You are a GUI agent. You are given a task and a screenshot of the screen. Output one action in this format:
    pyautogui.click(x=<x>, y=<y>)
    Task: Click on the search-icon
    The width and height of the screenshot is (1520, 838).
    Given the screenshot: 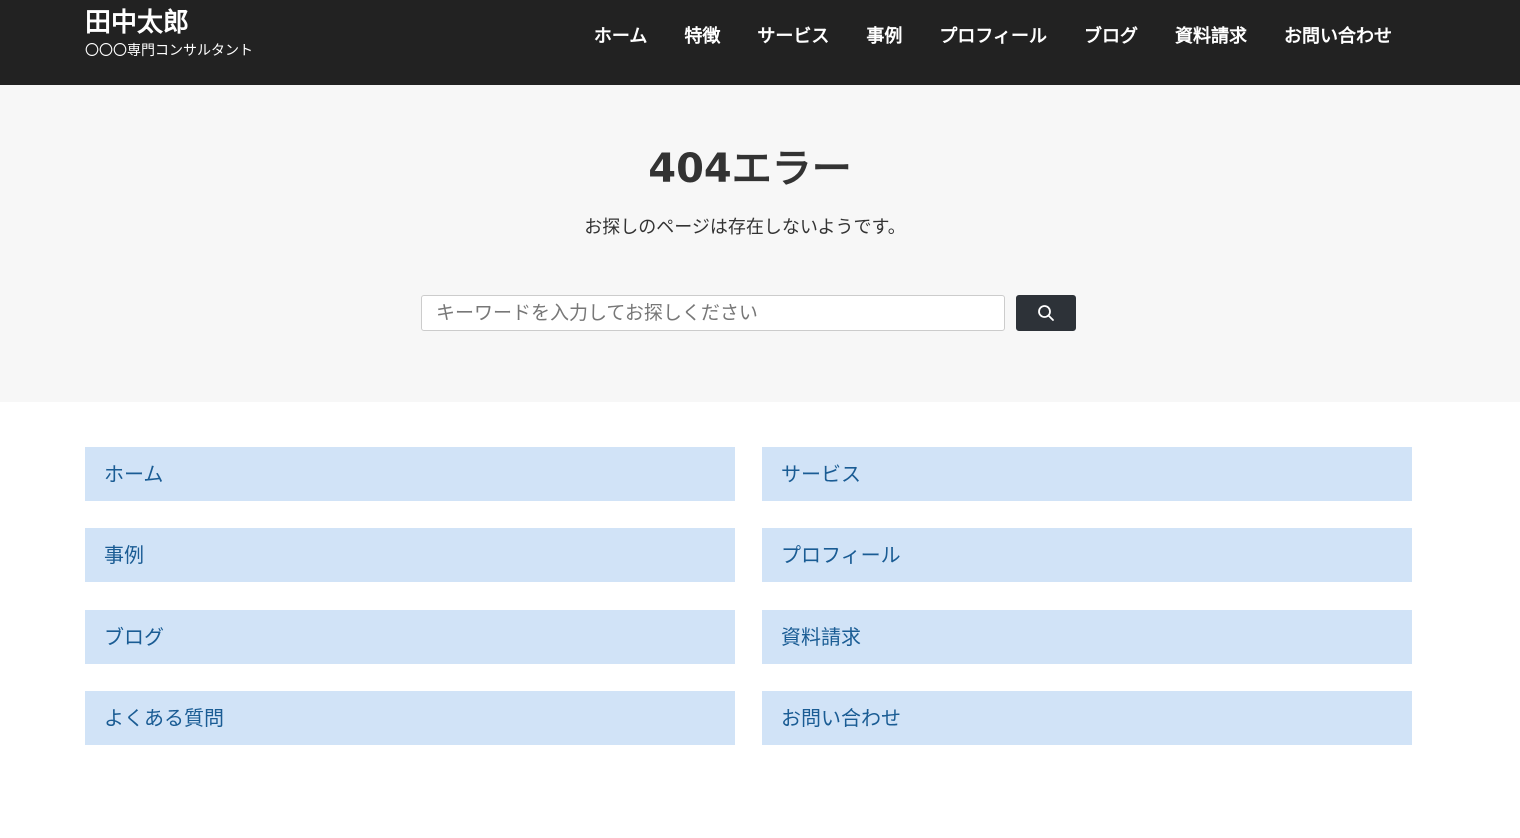 What is the action you would take?
    pyautogui.click(x=1046, y=313)
    